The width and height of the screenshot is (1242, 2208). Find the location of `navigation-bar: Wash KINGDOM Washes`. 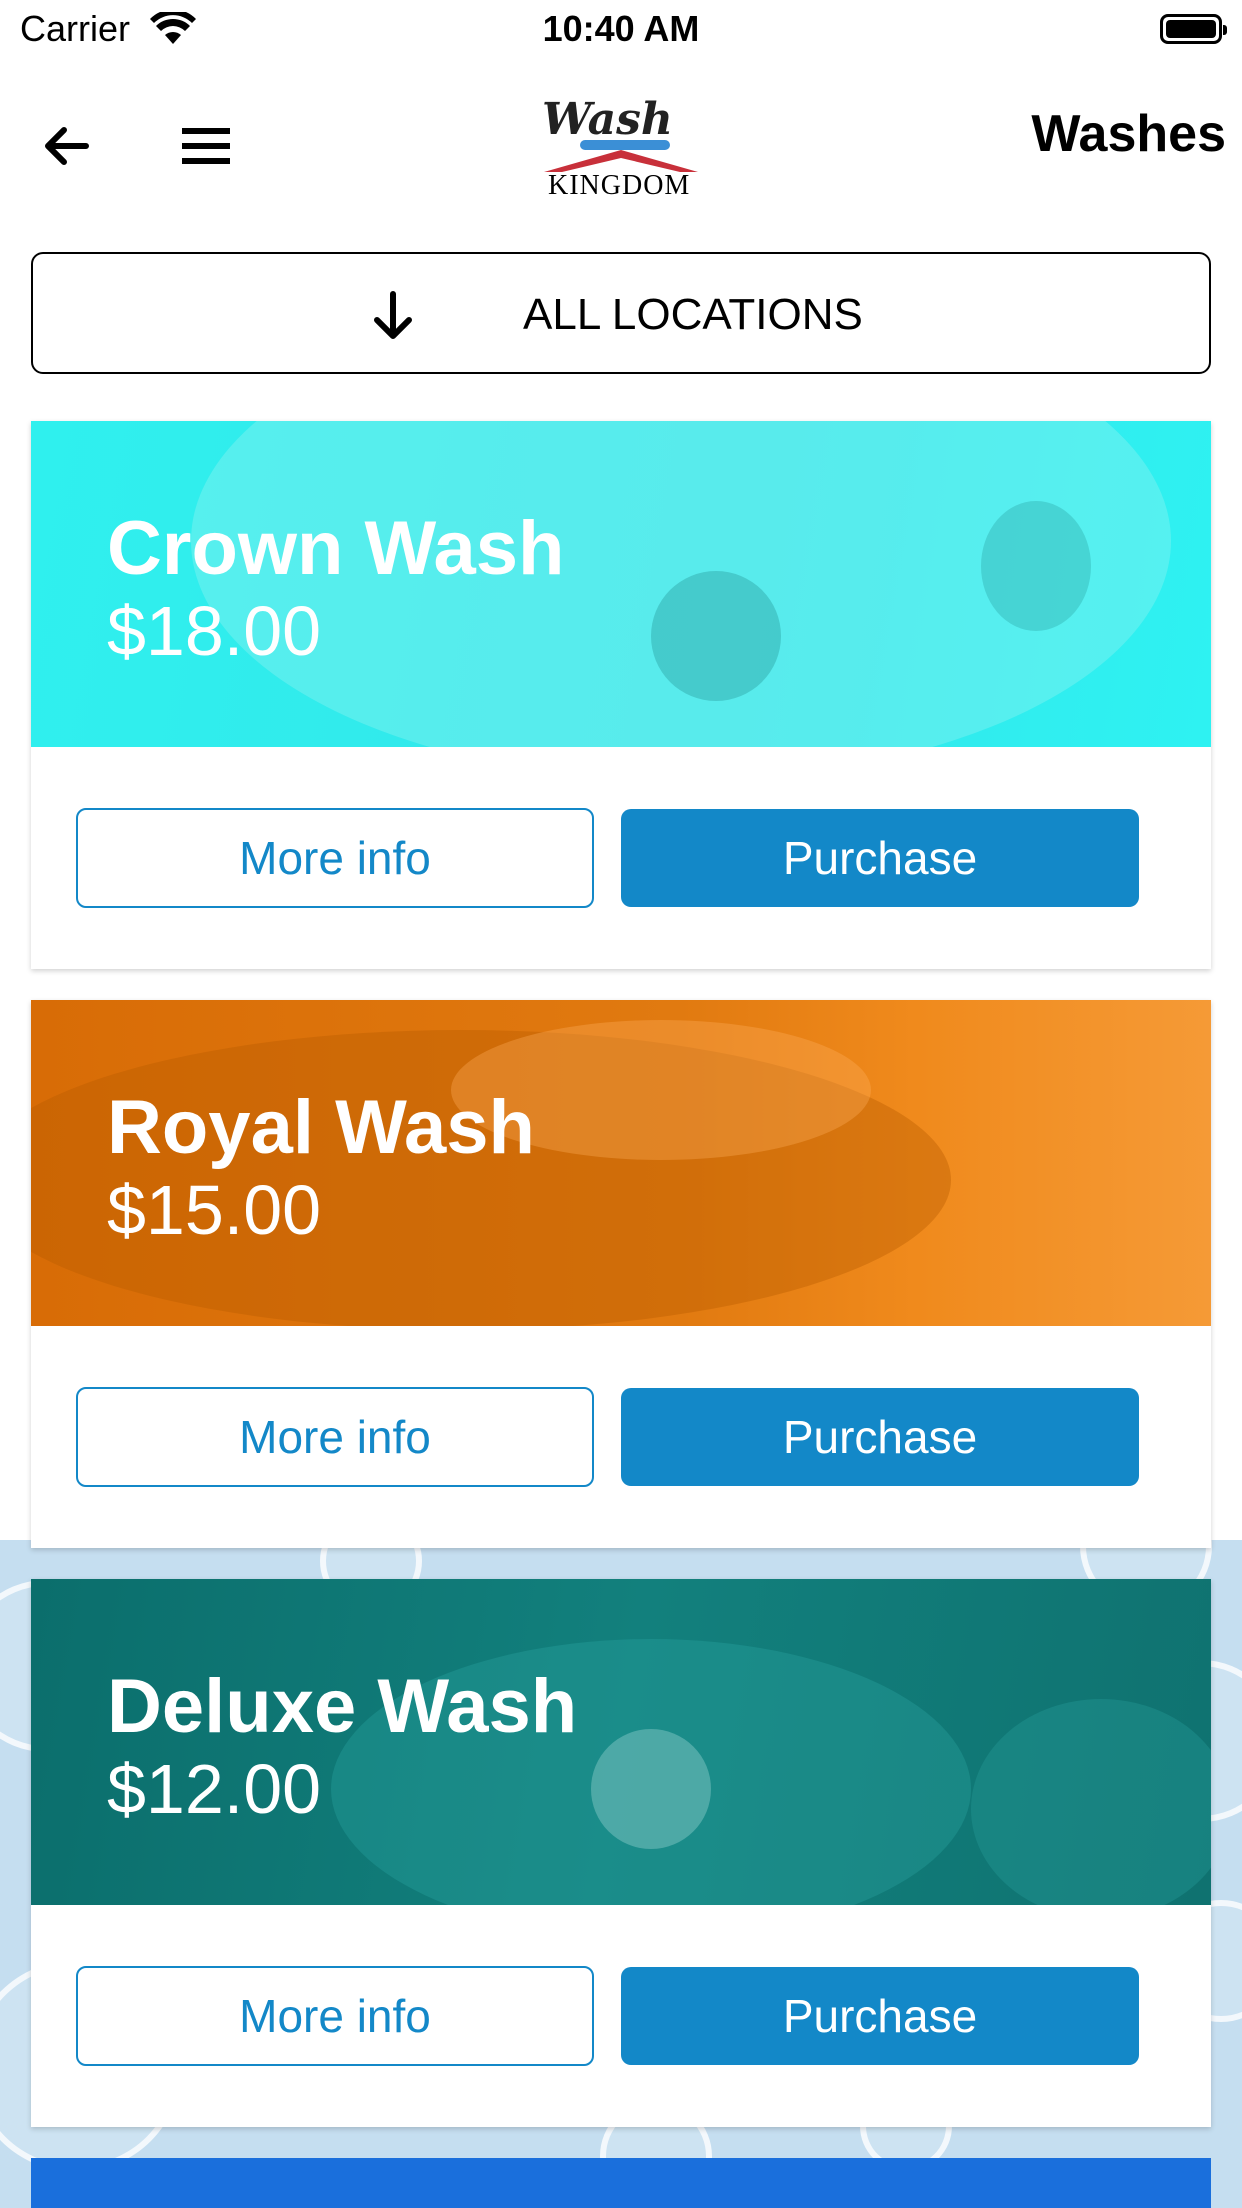

navigation-bar: Wash KINGDOM Washes is located at coordinates (621, 145).